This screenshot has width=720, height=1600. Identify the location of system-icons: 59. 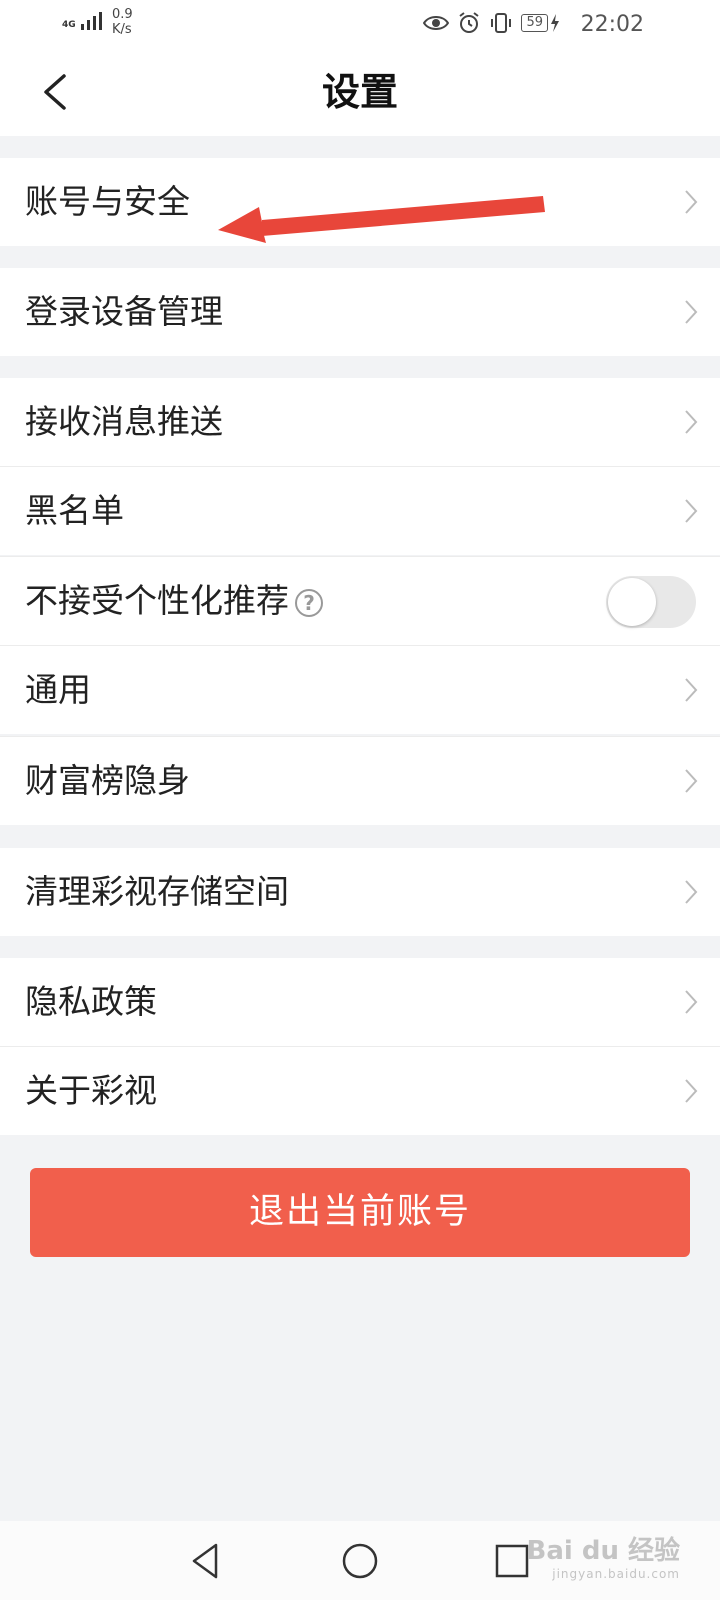
(491, 23).